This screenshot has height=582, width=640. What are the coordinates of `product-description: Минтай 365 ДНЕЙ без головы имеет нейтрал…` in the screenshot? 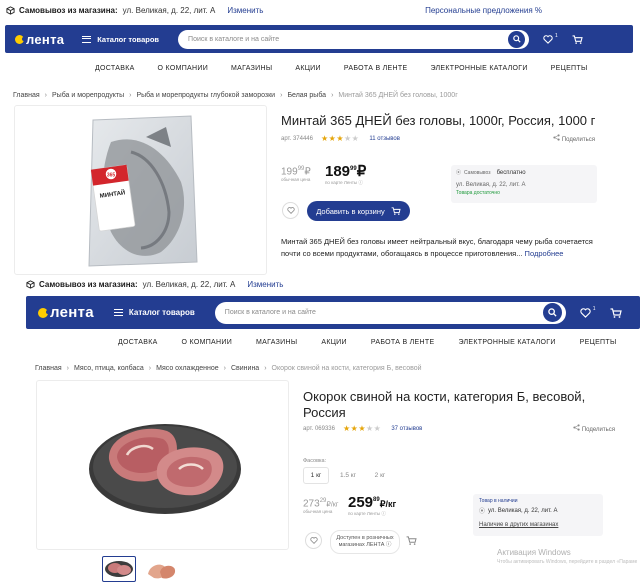 It's located at (442, 248).